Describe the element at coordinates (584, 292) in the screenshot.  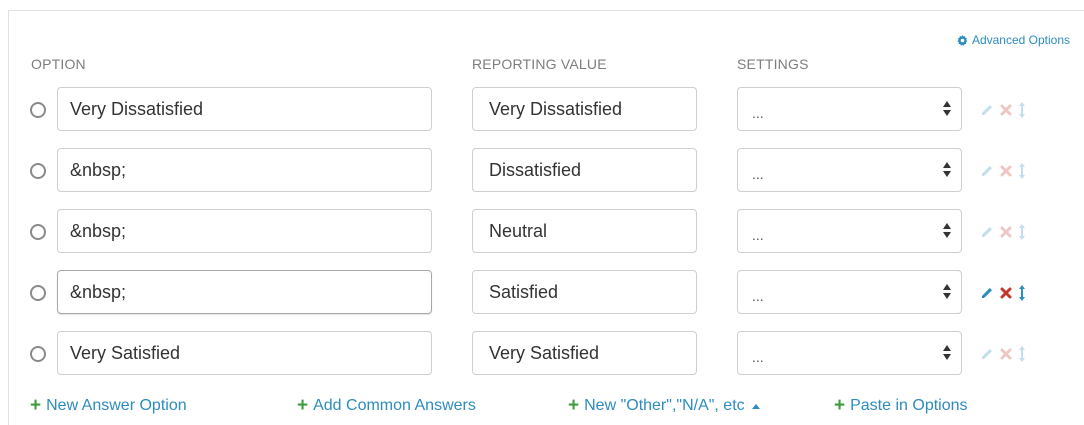
I see `reporting-value-input: Satisfied` at that location.